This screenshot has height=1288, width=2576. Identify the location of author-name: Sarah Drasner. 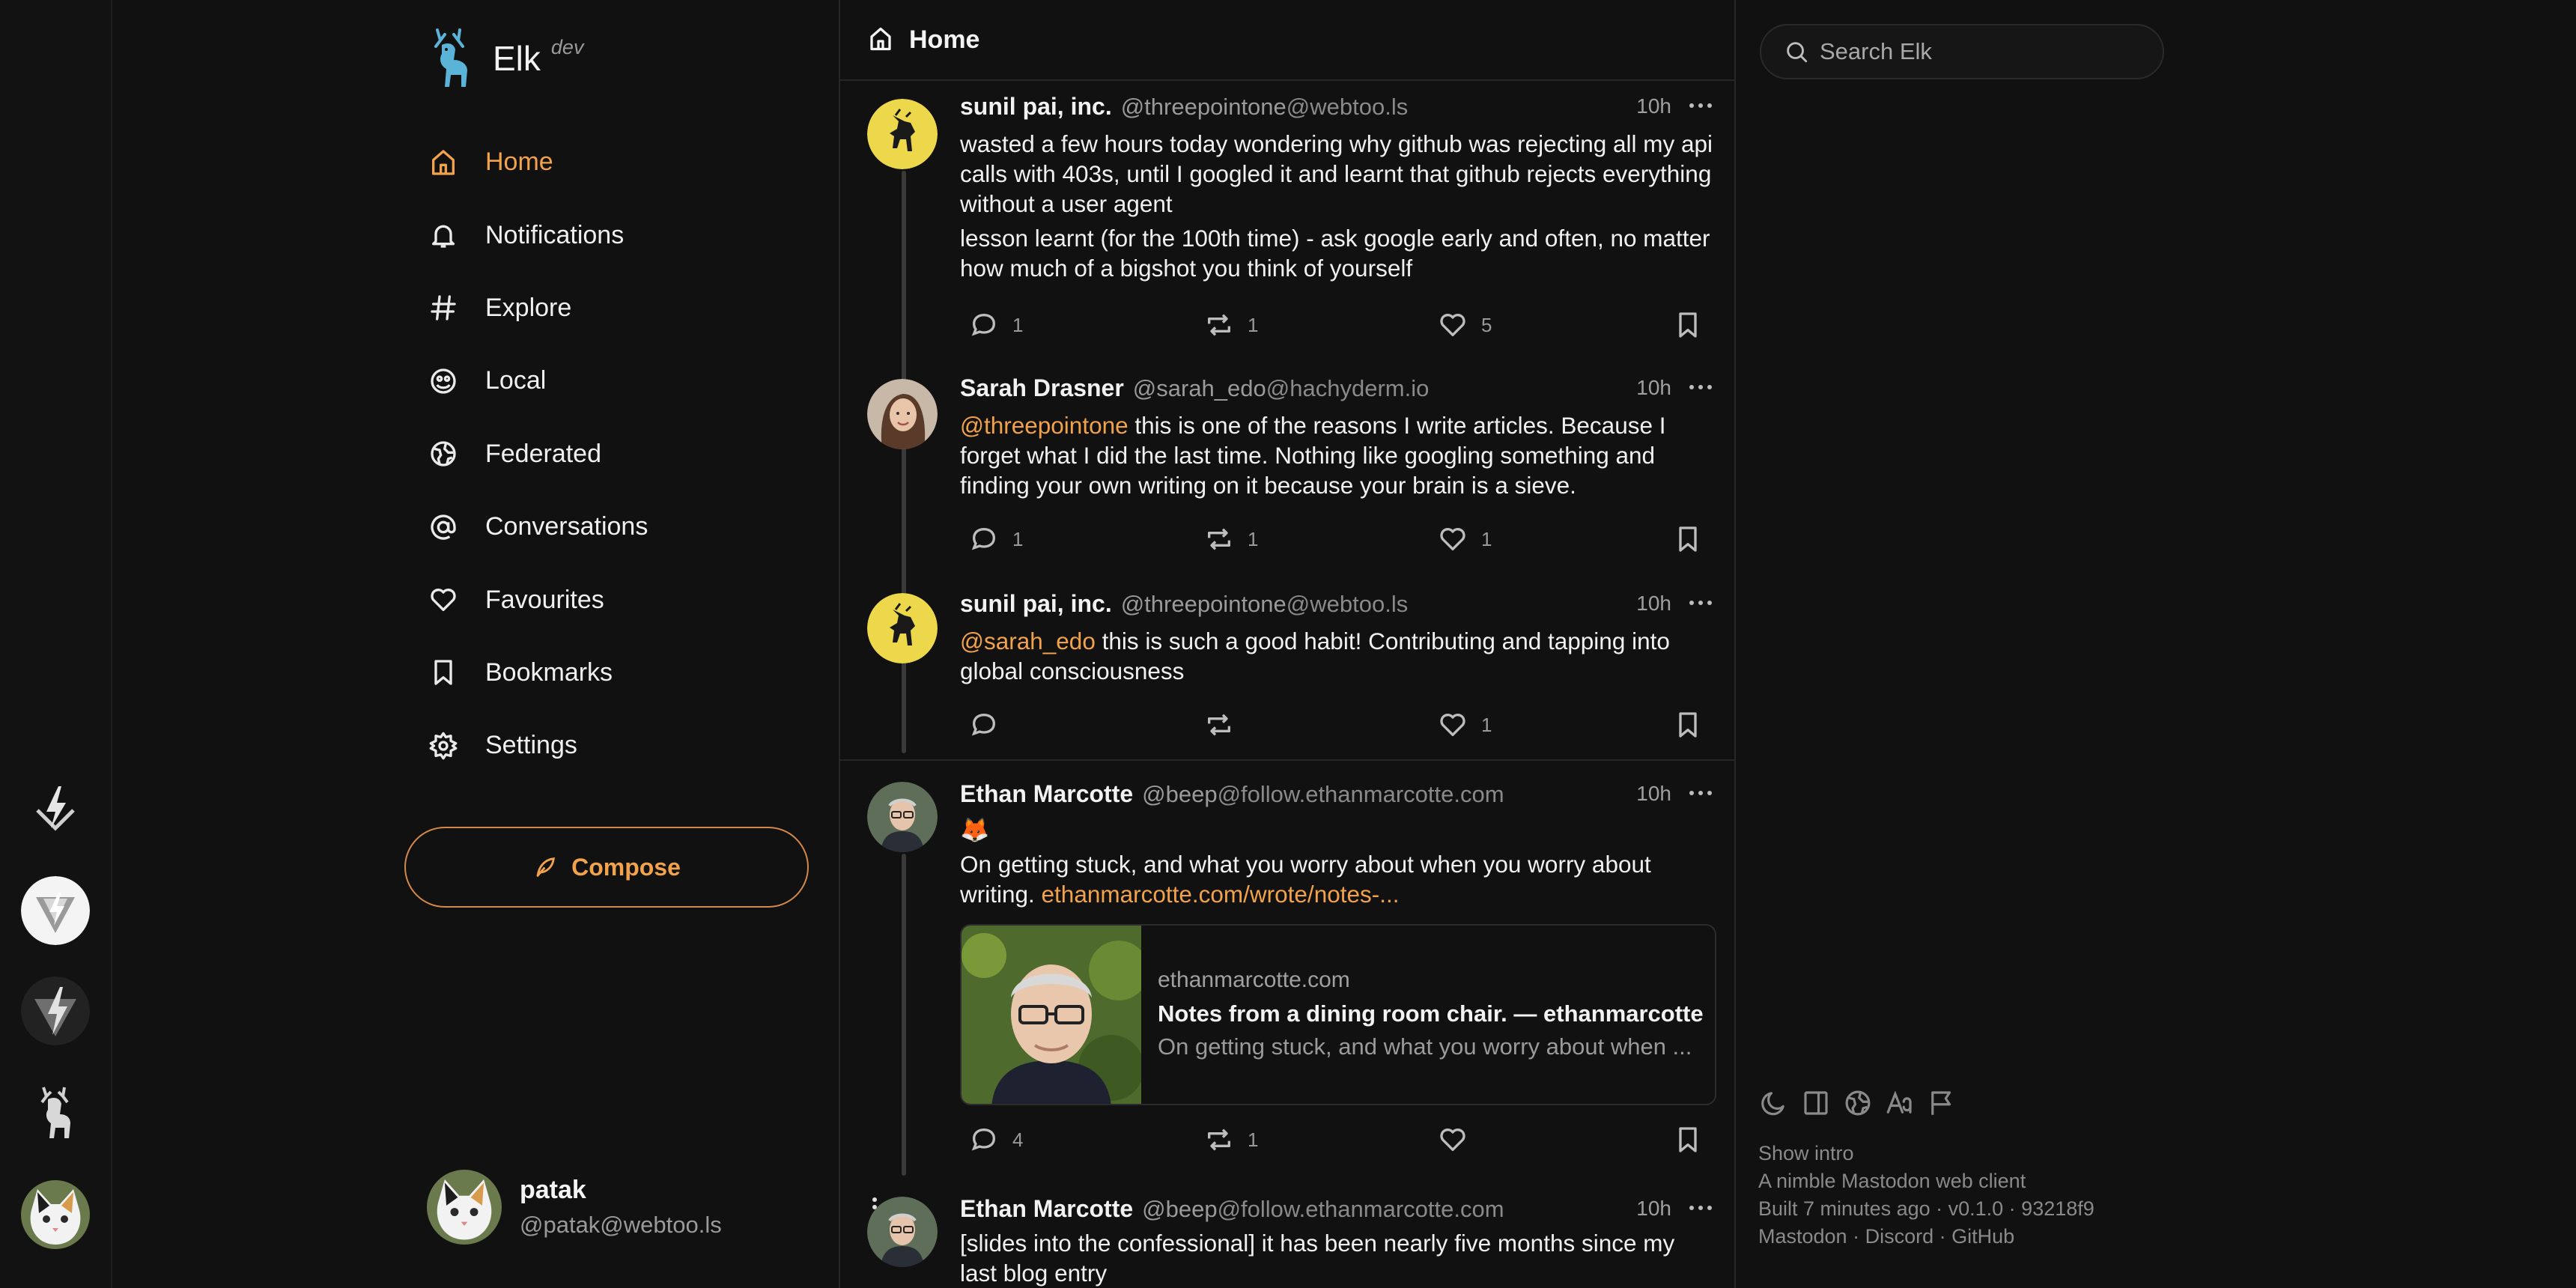
(1042, 387).